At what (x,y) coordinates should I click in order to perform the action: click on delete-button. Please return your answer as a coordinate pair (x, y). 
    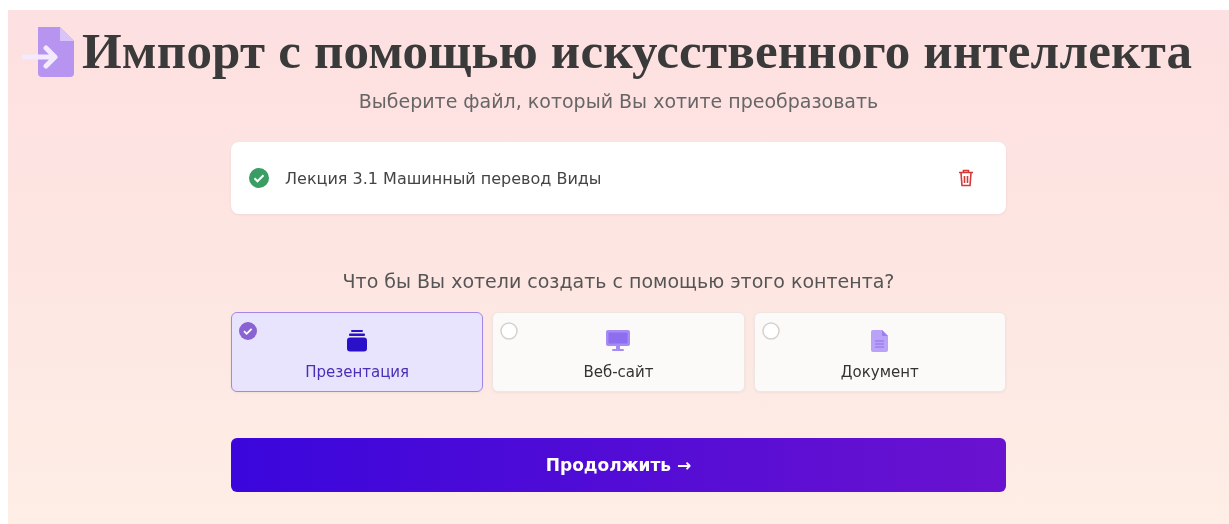
    Looking at the image, I should click on (966, 178).